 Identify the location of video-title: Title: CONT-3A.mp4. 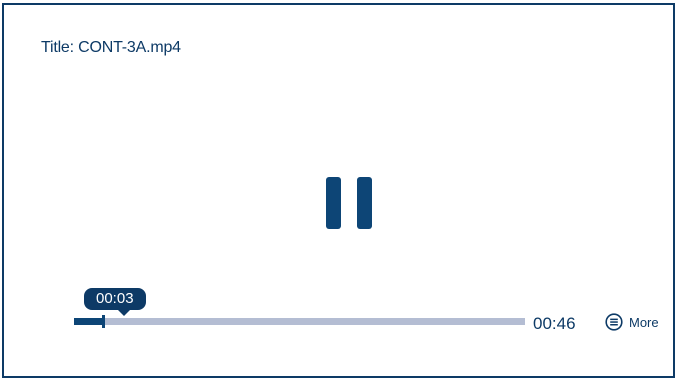
(111, 47).